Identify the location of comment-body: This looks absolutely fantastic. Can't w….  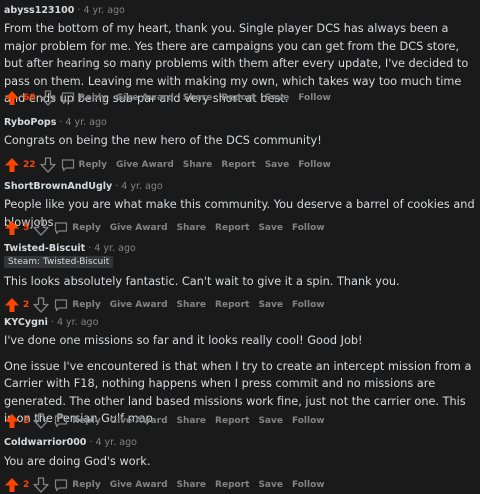
(240, 282).